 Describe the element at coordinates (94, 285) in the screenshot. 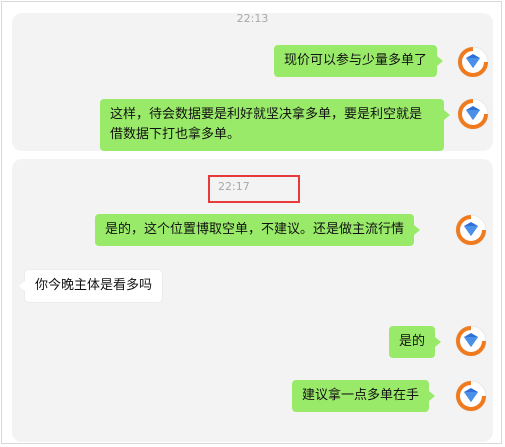

I see `message-text: 你今晚主体是看多吗` at that location.